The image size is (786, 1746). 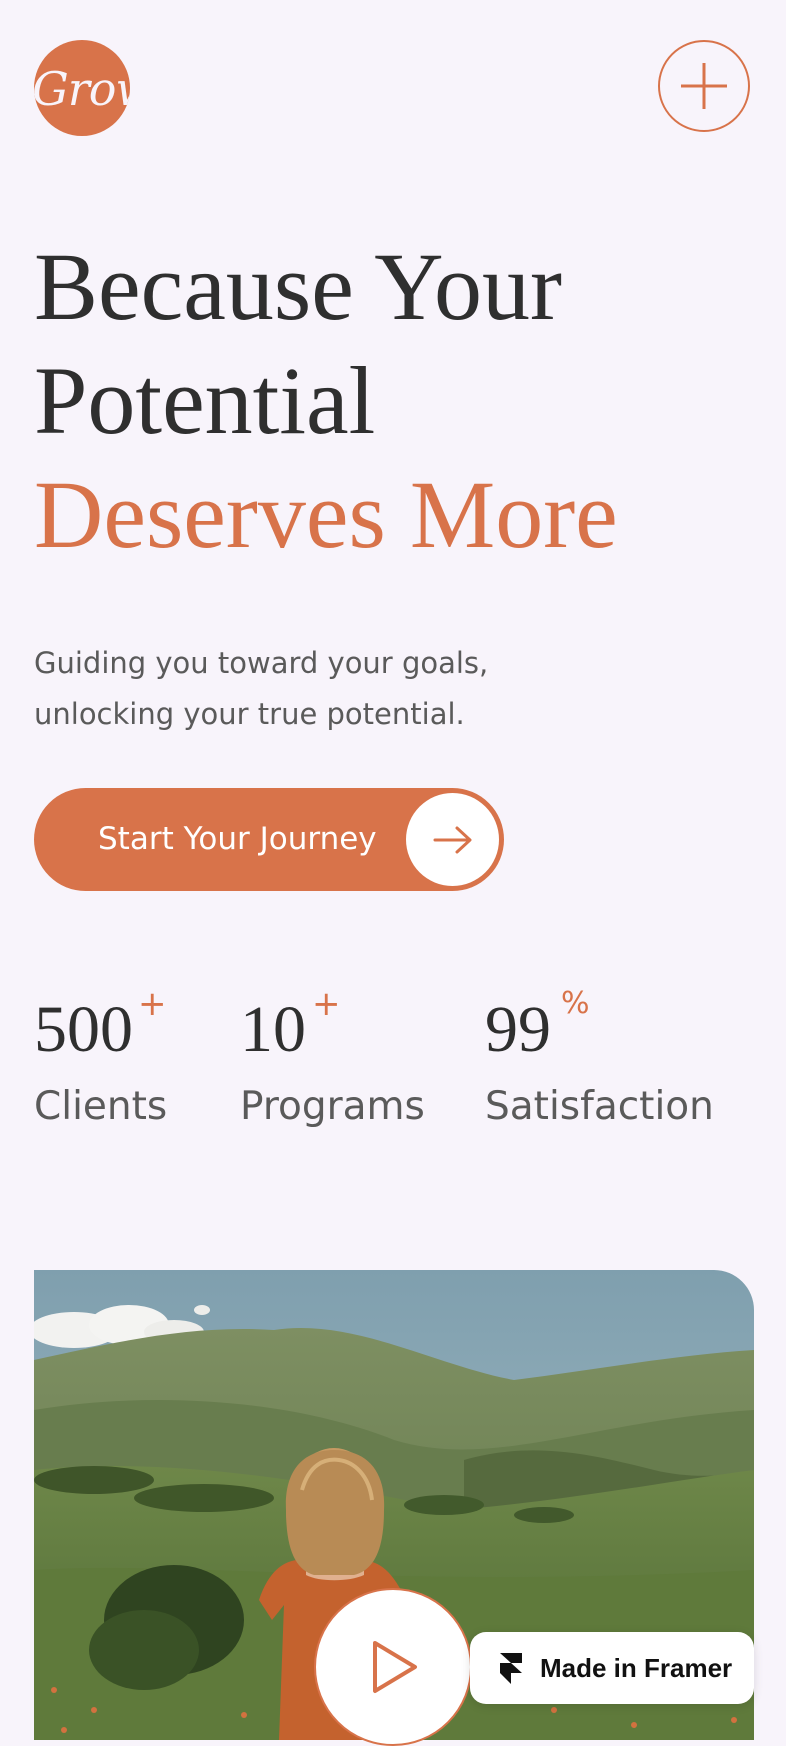 I want to click on start-journey-button: Start Your Journey, so click(x=269, y=839).